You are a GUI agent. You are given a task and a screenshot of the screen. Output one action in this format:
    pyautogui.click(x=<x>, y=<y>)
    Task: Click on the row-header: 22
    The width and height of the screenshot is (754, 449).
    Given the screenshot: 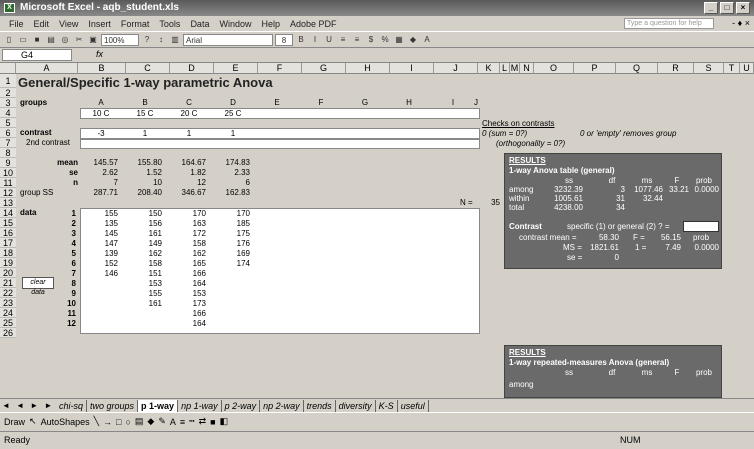 What is the action you would take?
    pyautogui.click(x=8, y=293)
    